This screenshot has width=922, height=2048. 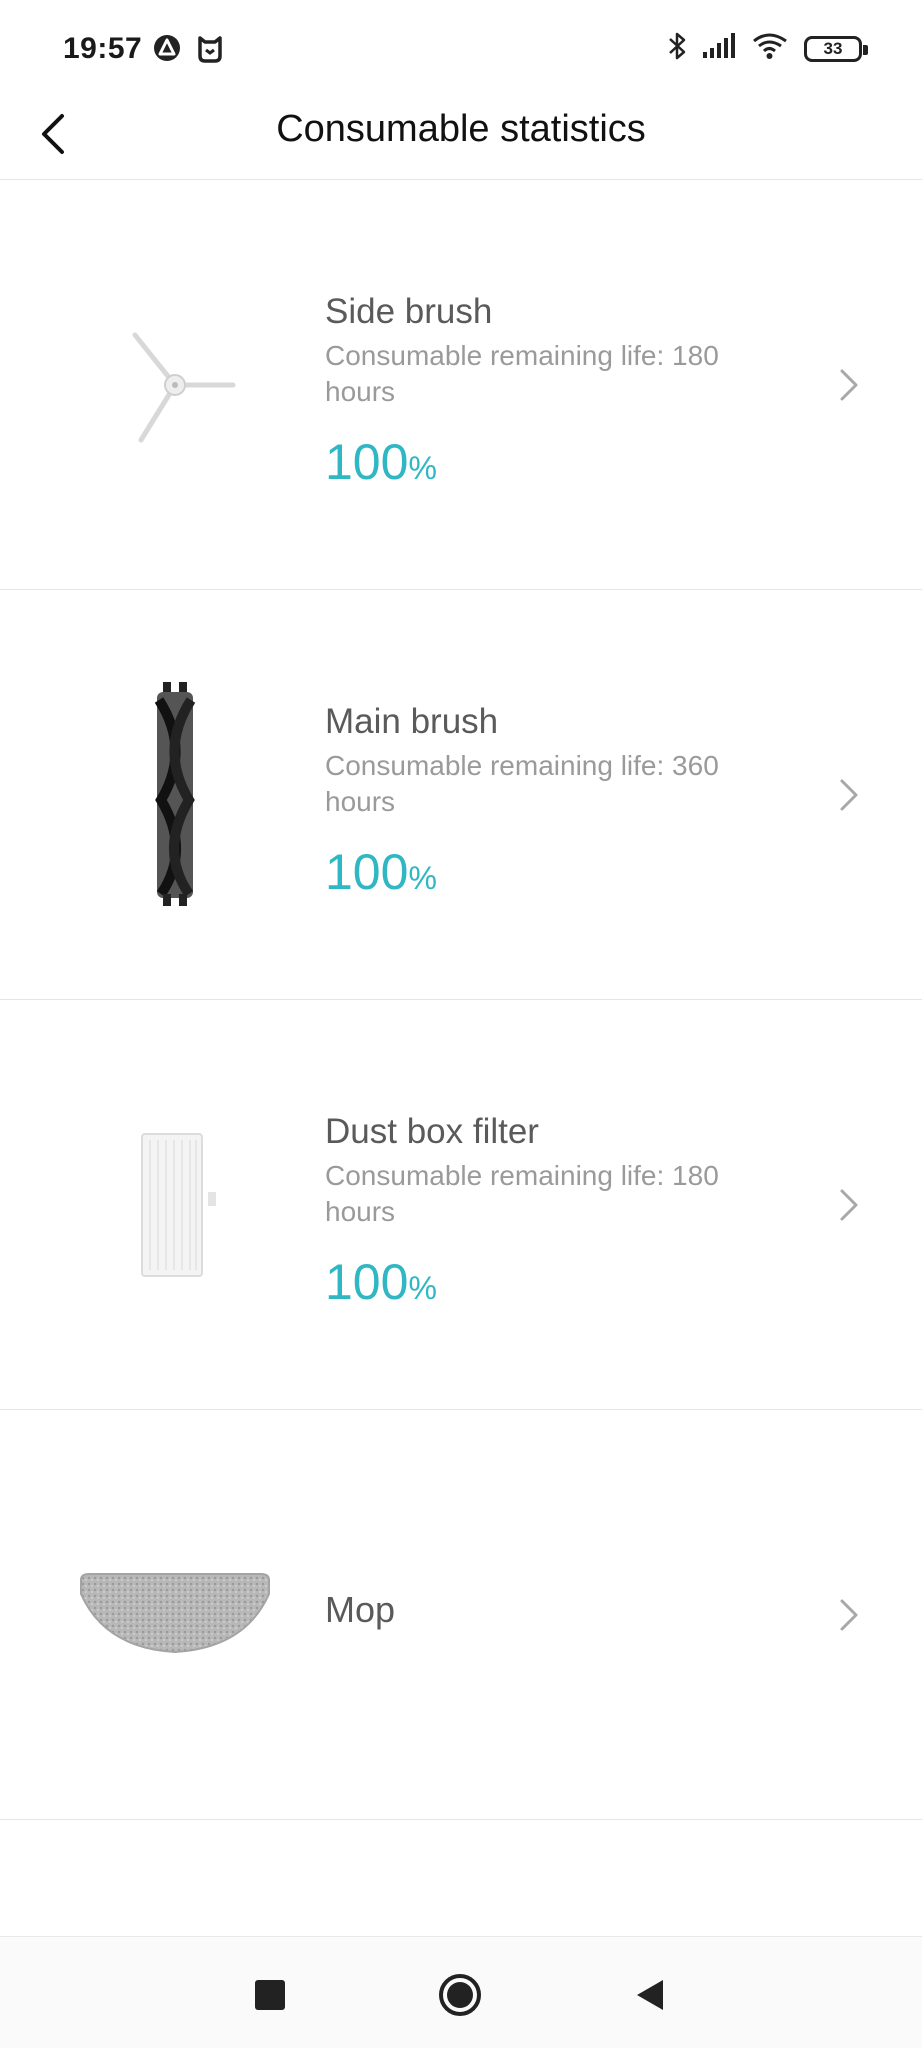 I want to click on item-remaining-life: Consumable remaining life: 360 hours, so click(x=522, y=783).